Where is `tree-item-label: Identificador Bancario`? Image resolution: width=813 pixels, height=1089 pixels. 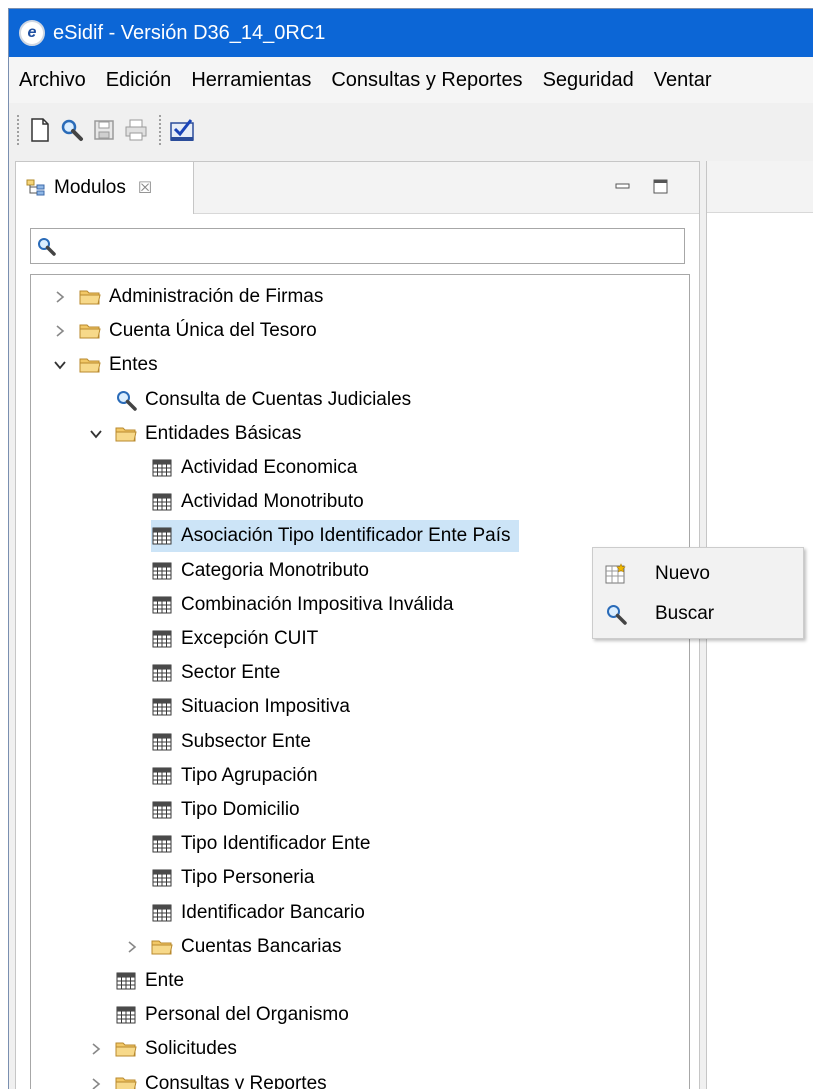
tree-item-label: Identificador Bancario is located at coordinates (273, 912).